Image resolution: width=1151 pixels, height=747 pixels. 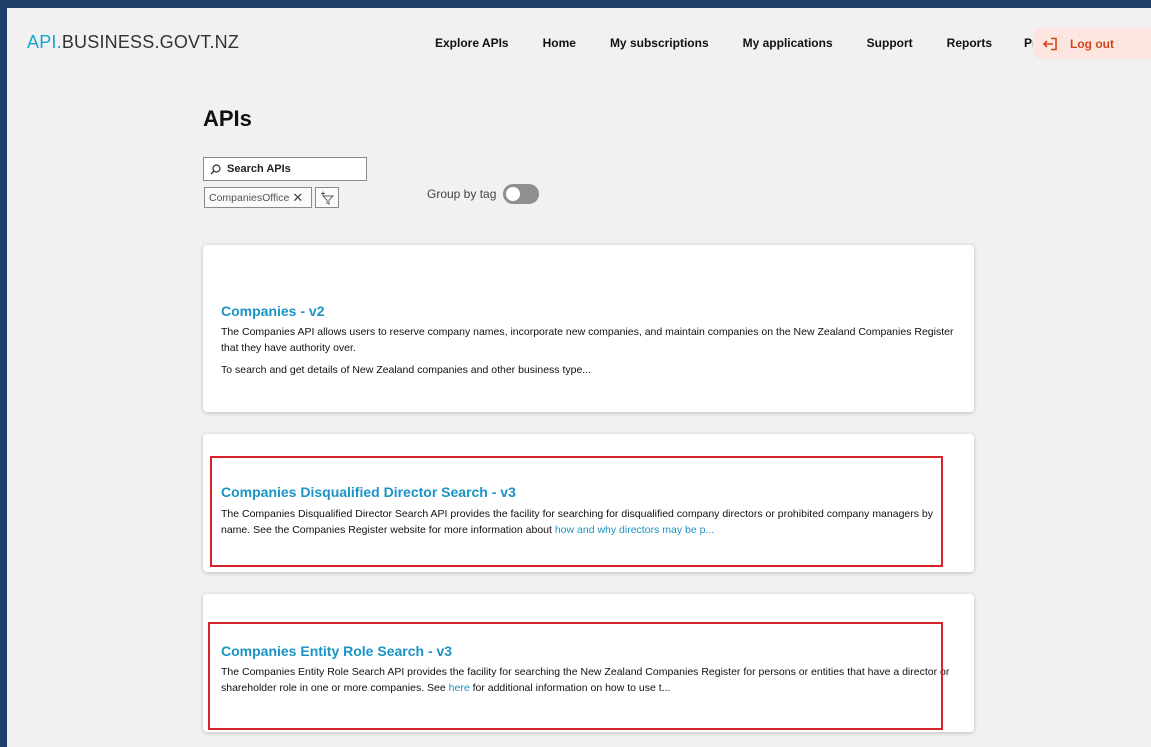 I want to click on here-link: here, so click(x=459, y=688).